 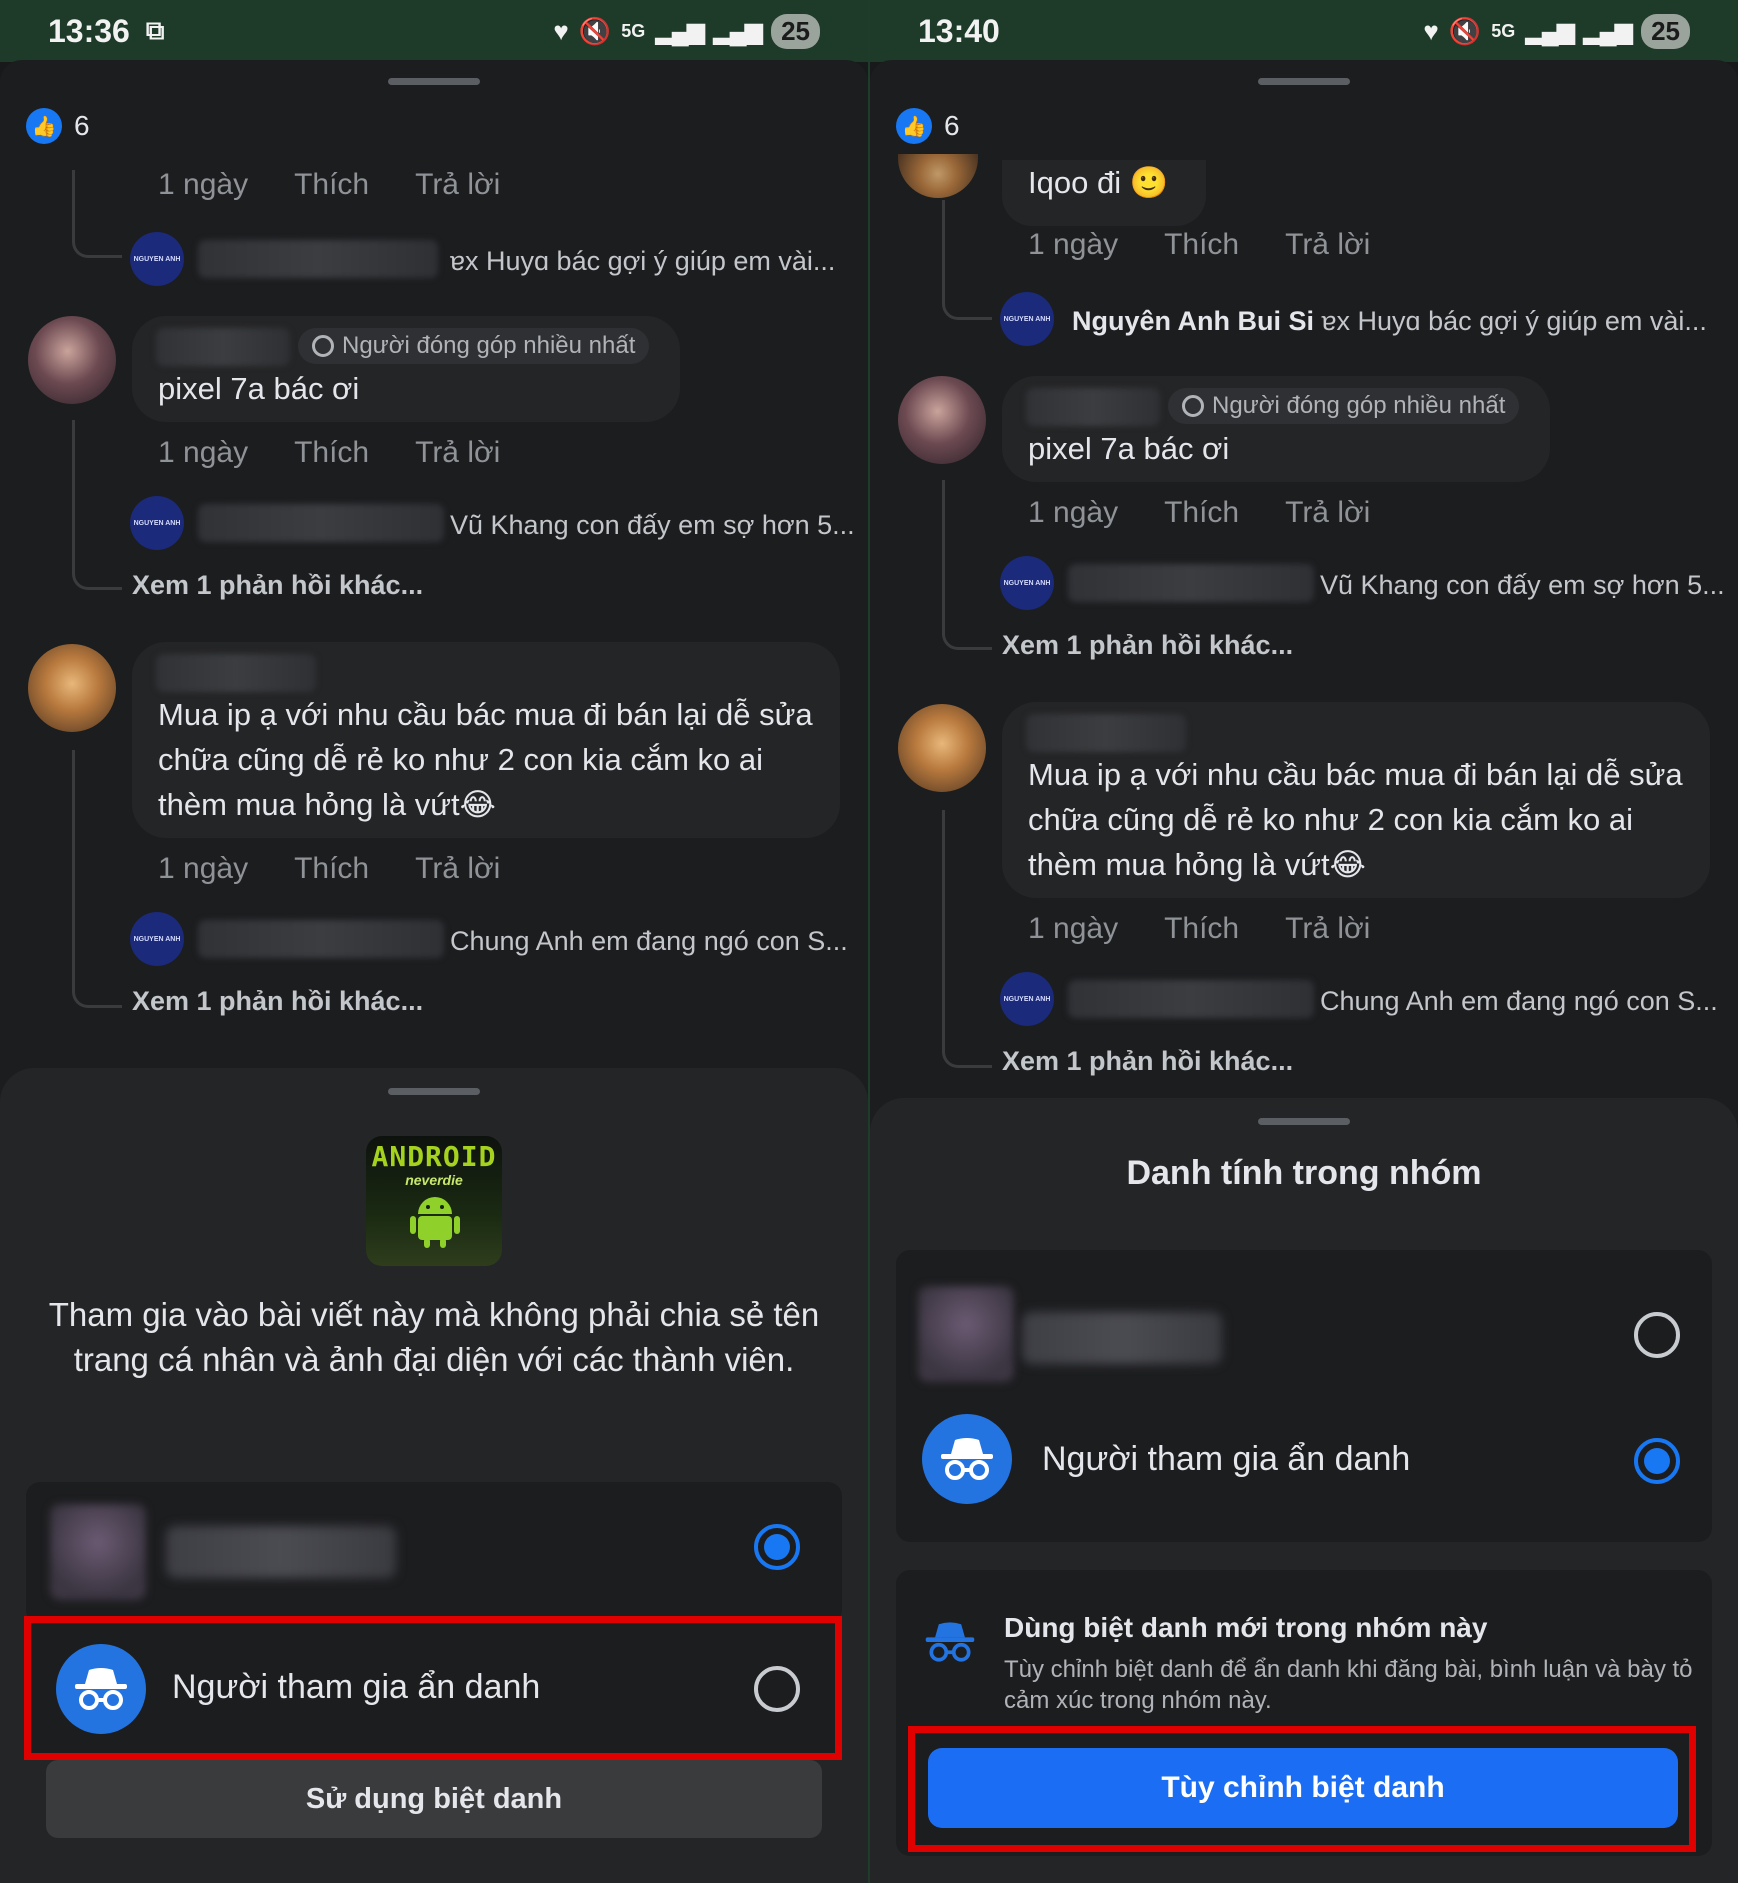 What do you see at coordinates (1193, 321) in the screenshot?
I see `reply-author: Nguyên Anh Bui Si` at bounding box center [1193, 321].